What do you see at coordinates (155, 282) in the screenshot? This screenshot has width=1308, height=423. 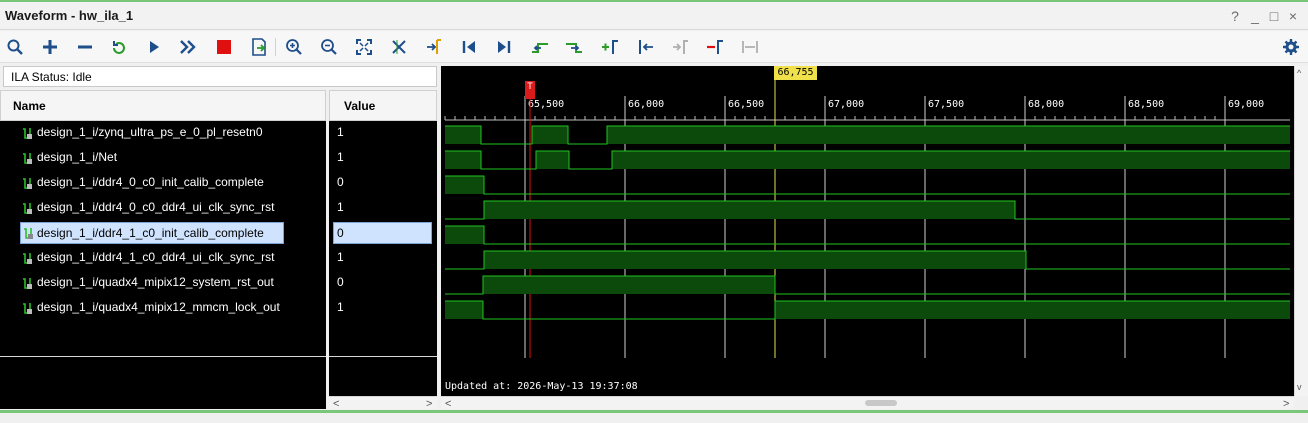 I see `signal-name: design_1_i/quadx4_mipix12_system_rst_out` at bounding box center [155, 282].